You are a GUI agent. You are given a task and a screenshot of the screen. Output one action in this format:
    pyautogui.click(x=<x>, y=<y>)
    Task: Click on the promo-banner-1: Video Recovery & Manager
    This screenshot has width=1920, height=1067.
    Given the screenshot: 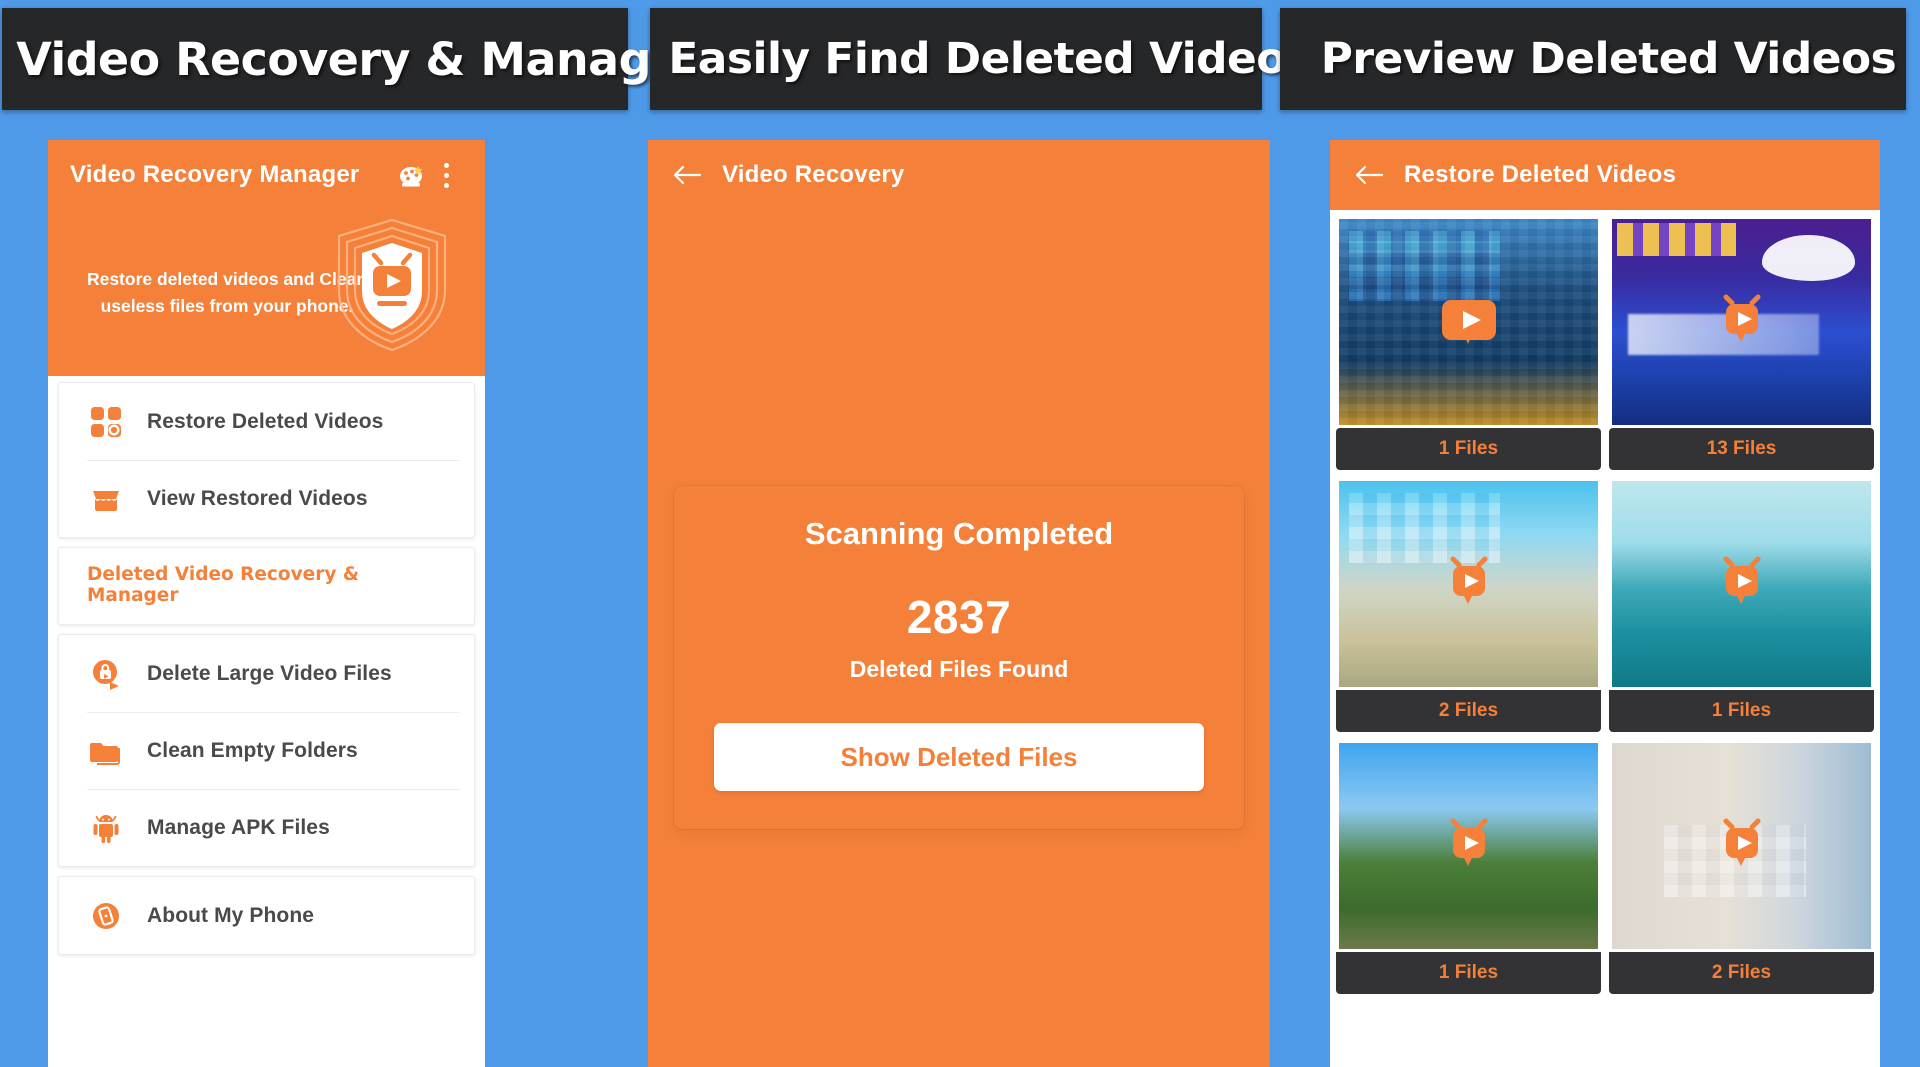 What is the action you would take?
    pyautogui.click(x=353, y=59)
    